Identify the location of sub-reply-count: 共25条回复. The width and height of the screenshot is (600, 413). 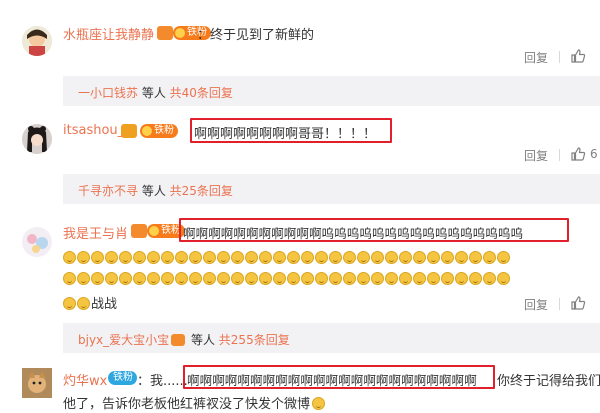
(201, 191).